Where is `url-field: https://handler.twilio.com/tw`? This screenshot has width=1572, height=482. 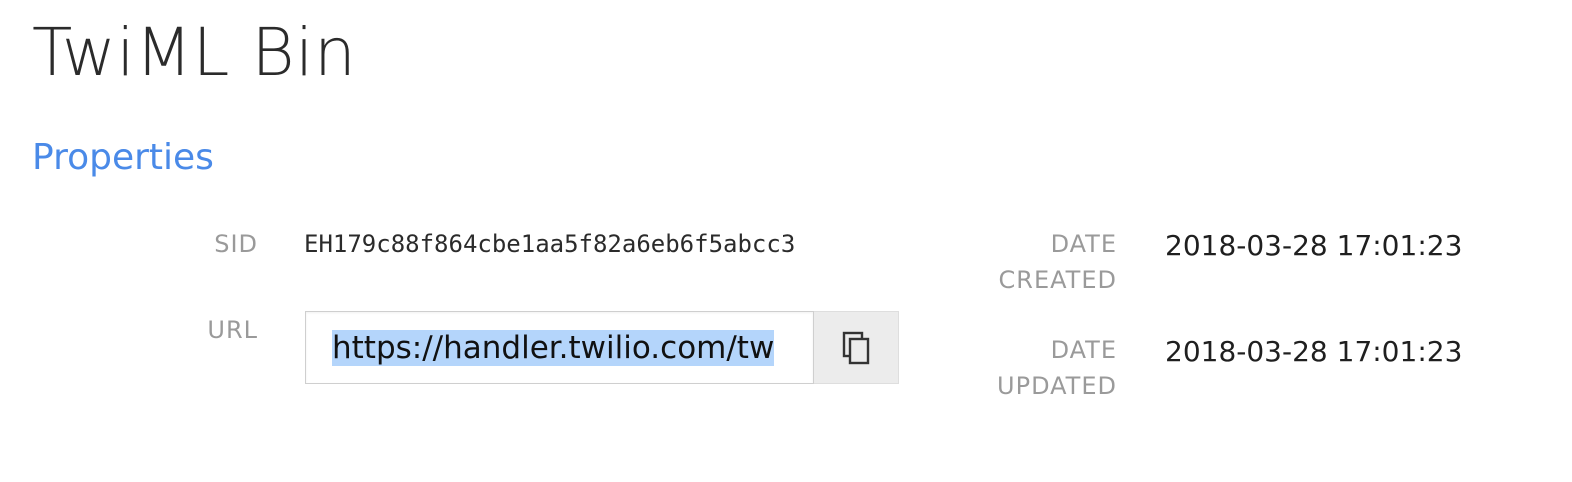 url-field: https://handler.twilio.com/tw is located at coordinates (559, 347).